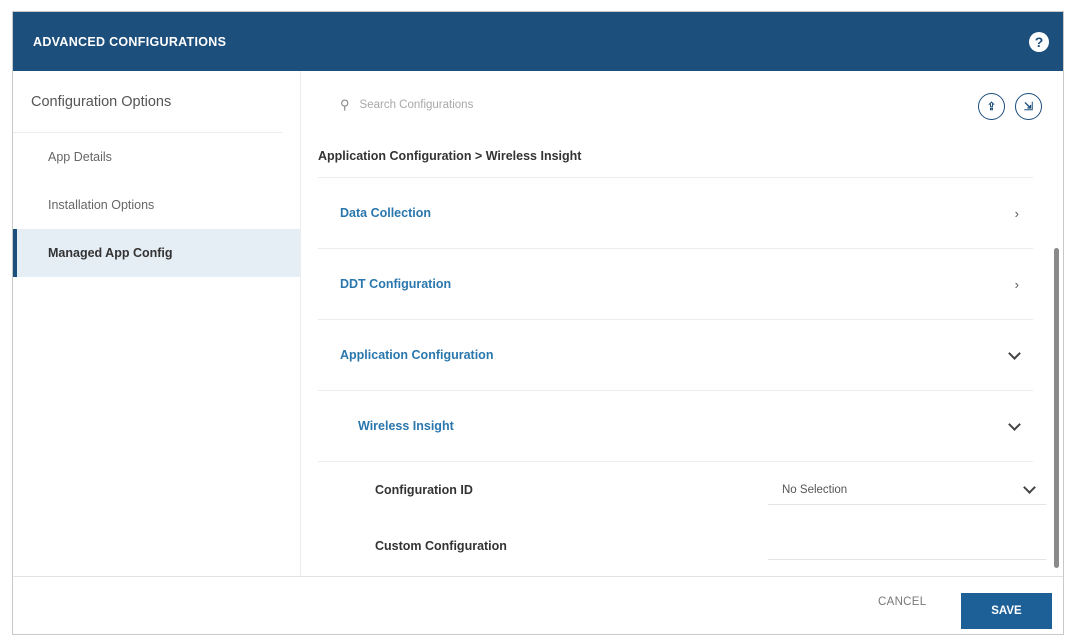 This screenshot has height=637, width=1071. I want to click on upload-icon: ⇪, so click(991, 107).